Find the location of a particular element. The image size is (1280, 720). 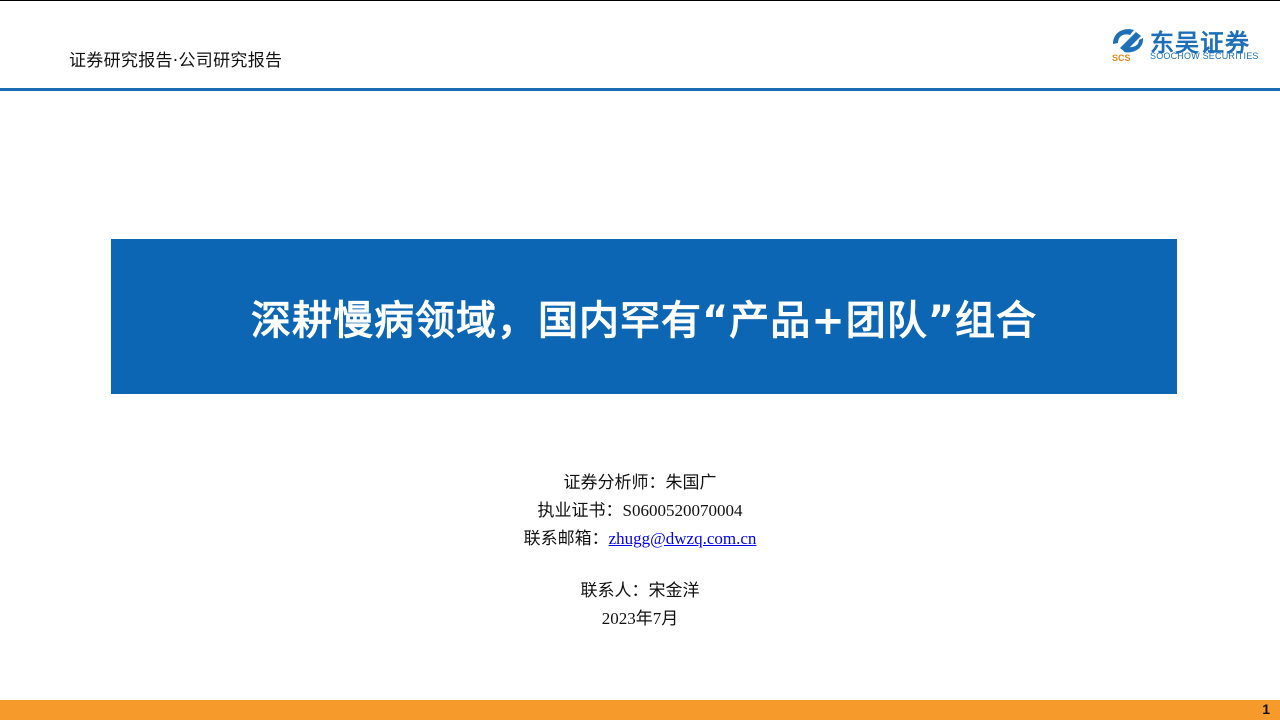

certificate-number: S0600520070004 is located at coordinates (682, 510).